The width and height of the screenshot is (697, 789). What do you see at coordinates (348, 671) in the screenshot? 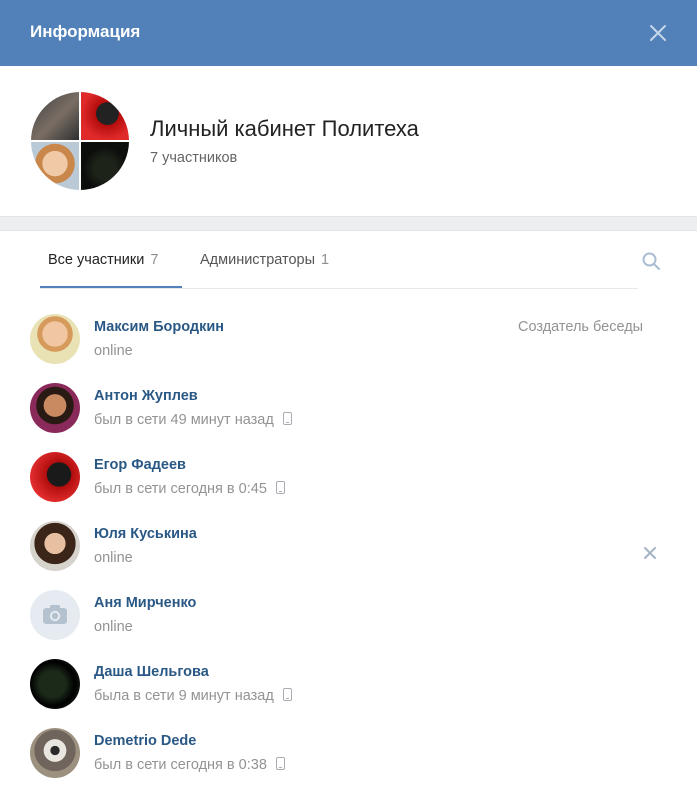
I see `member-row: Даша Шельгова была в сети 9 минут назад` at bounding box center [348, 671].